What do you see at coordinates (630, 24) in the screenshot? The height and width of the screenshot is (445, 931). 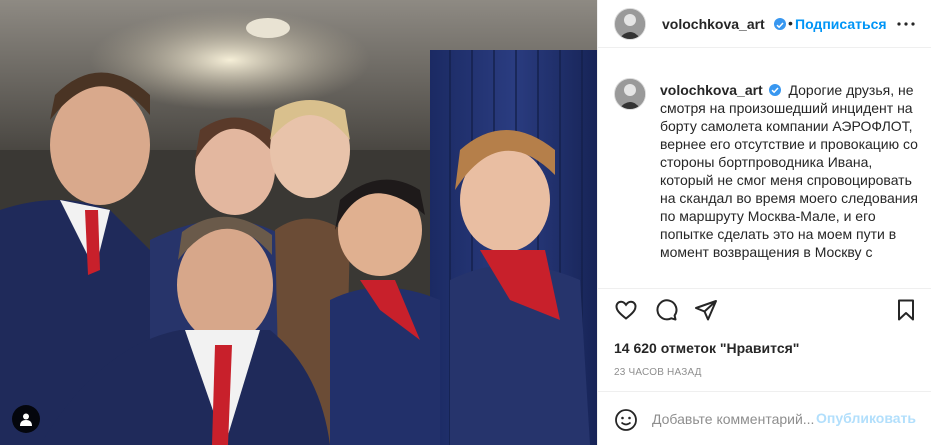 I see `avatar` at bounding box center [630, 24].